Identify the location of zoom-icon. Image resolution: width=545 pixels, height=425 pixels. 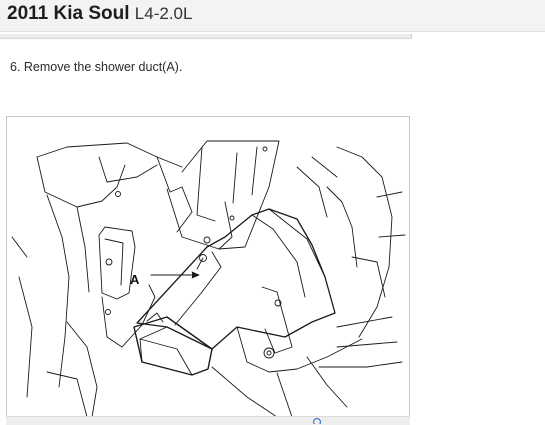
(317, 420).